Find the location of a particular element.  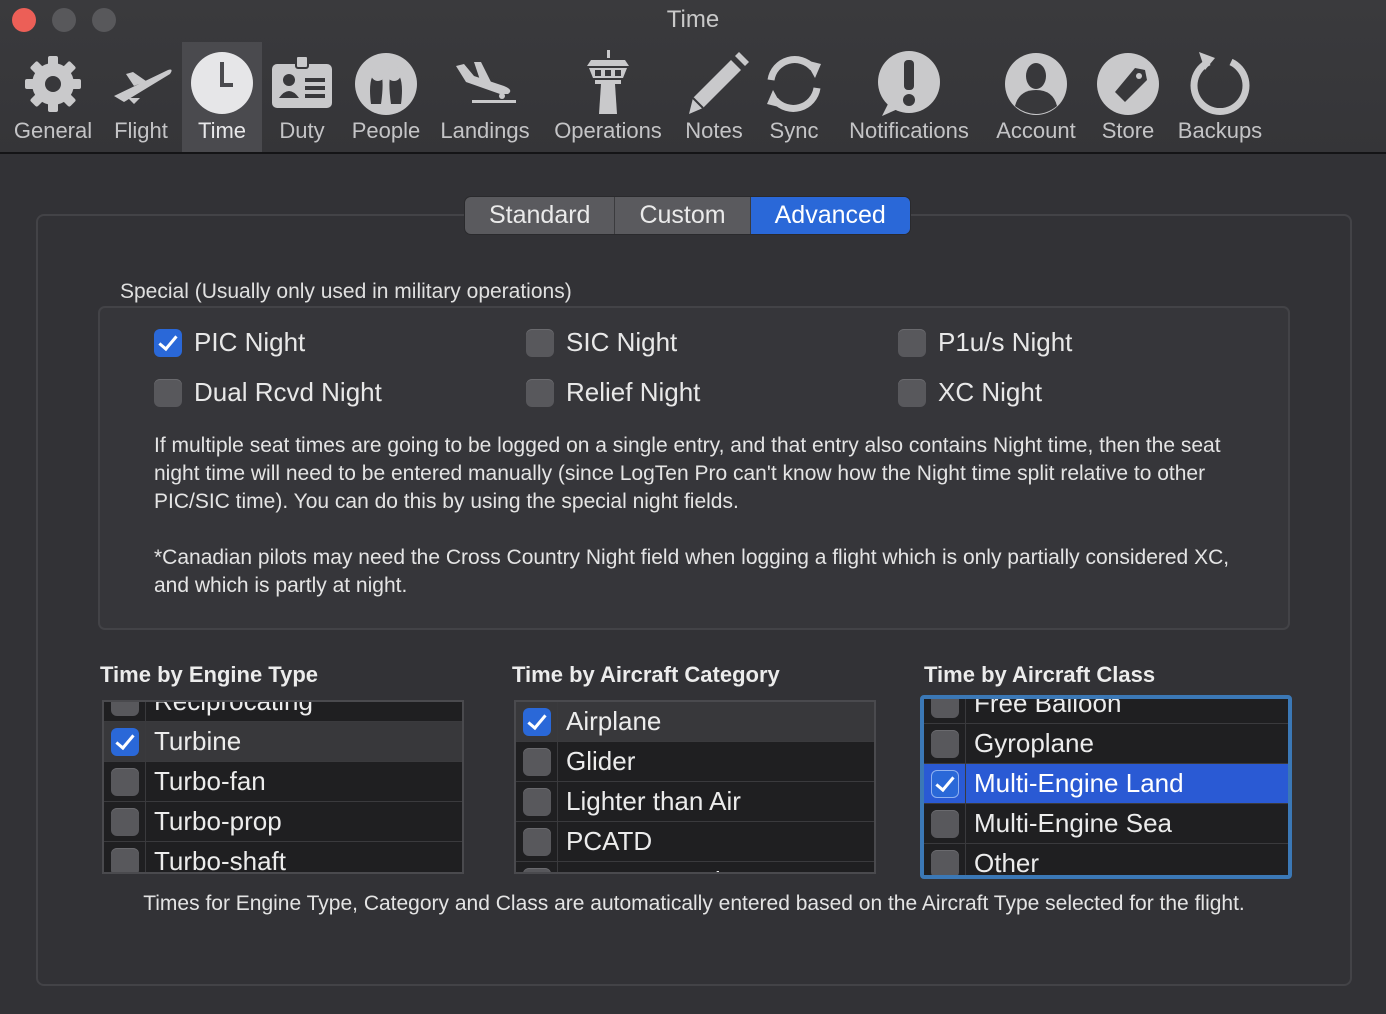

mode-segmented-control: Standard Custom Advanced is located at coordinates (687, 215).